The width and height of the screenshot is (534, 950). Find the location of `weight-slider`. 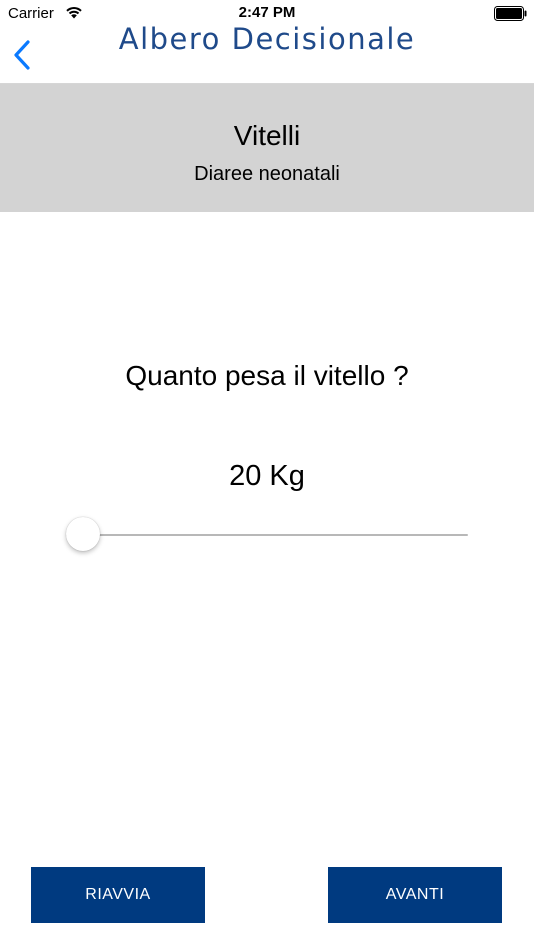

weight-slider is located at coordinates (267, 535).